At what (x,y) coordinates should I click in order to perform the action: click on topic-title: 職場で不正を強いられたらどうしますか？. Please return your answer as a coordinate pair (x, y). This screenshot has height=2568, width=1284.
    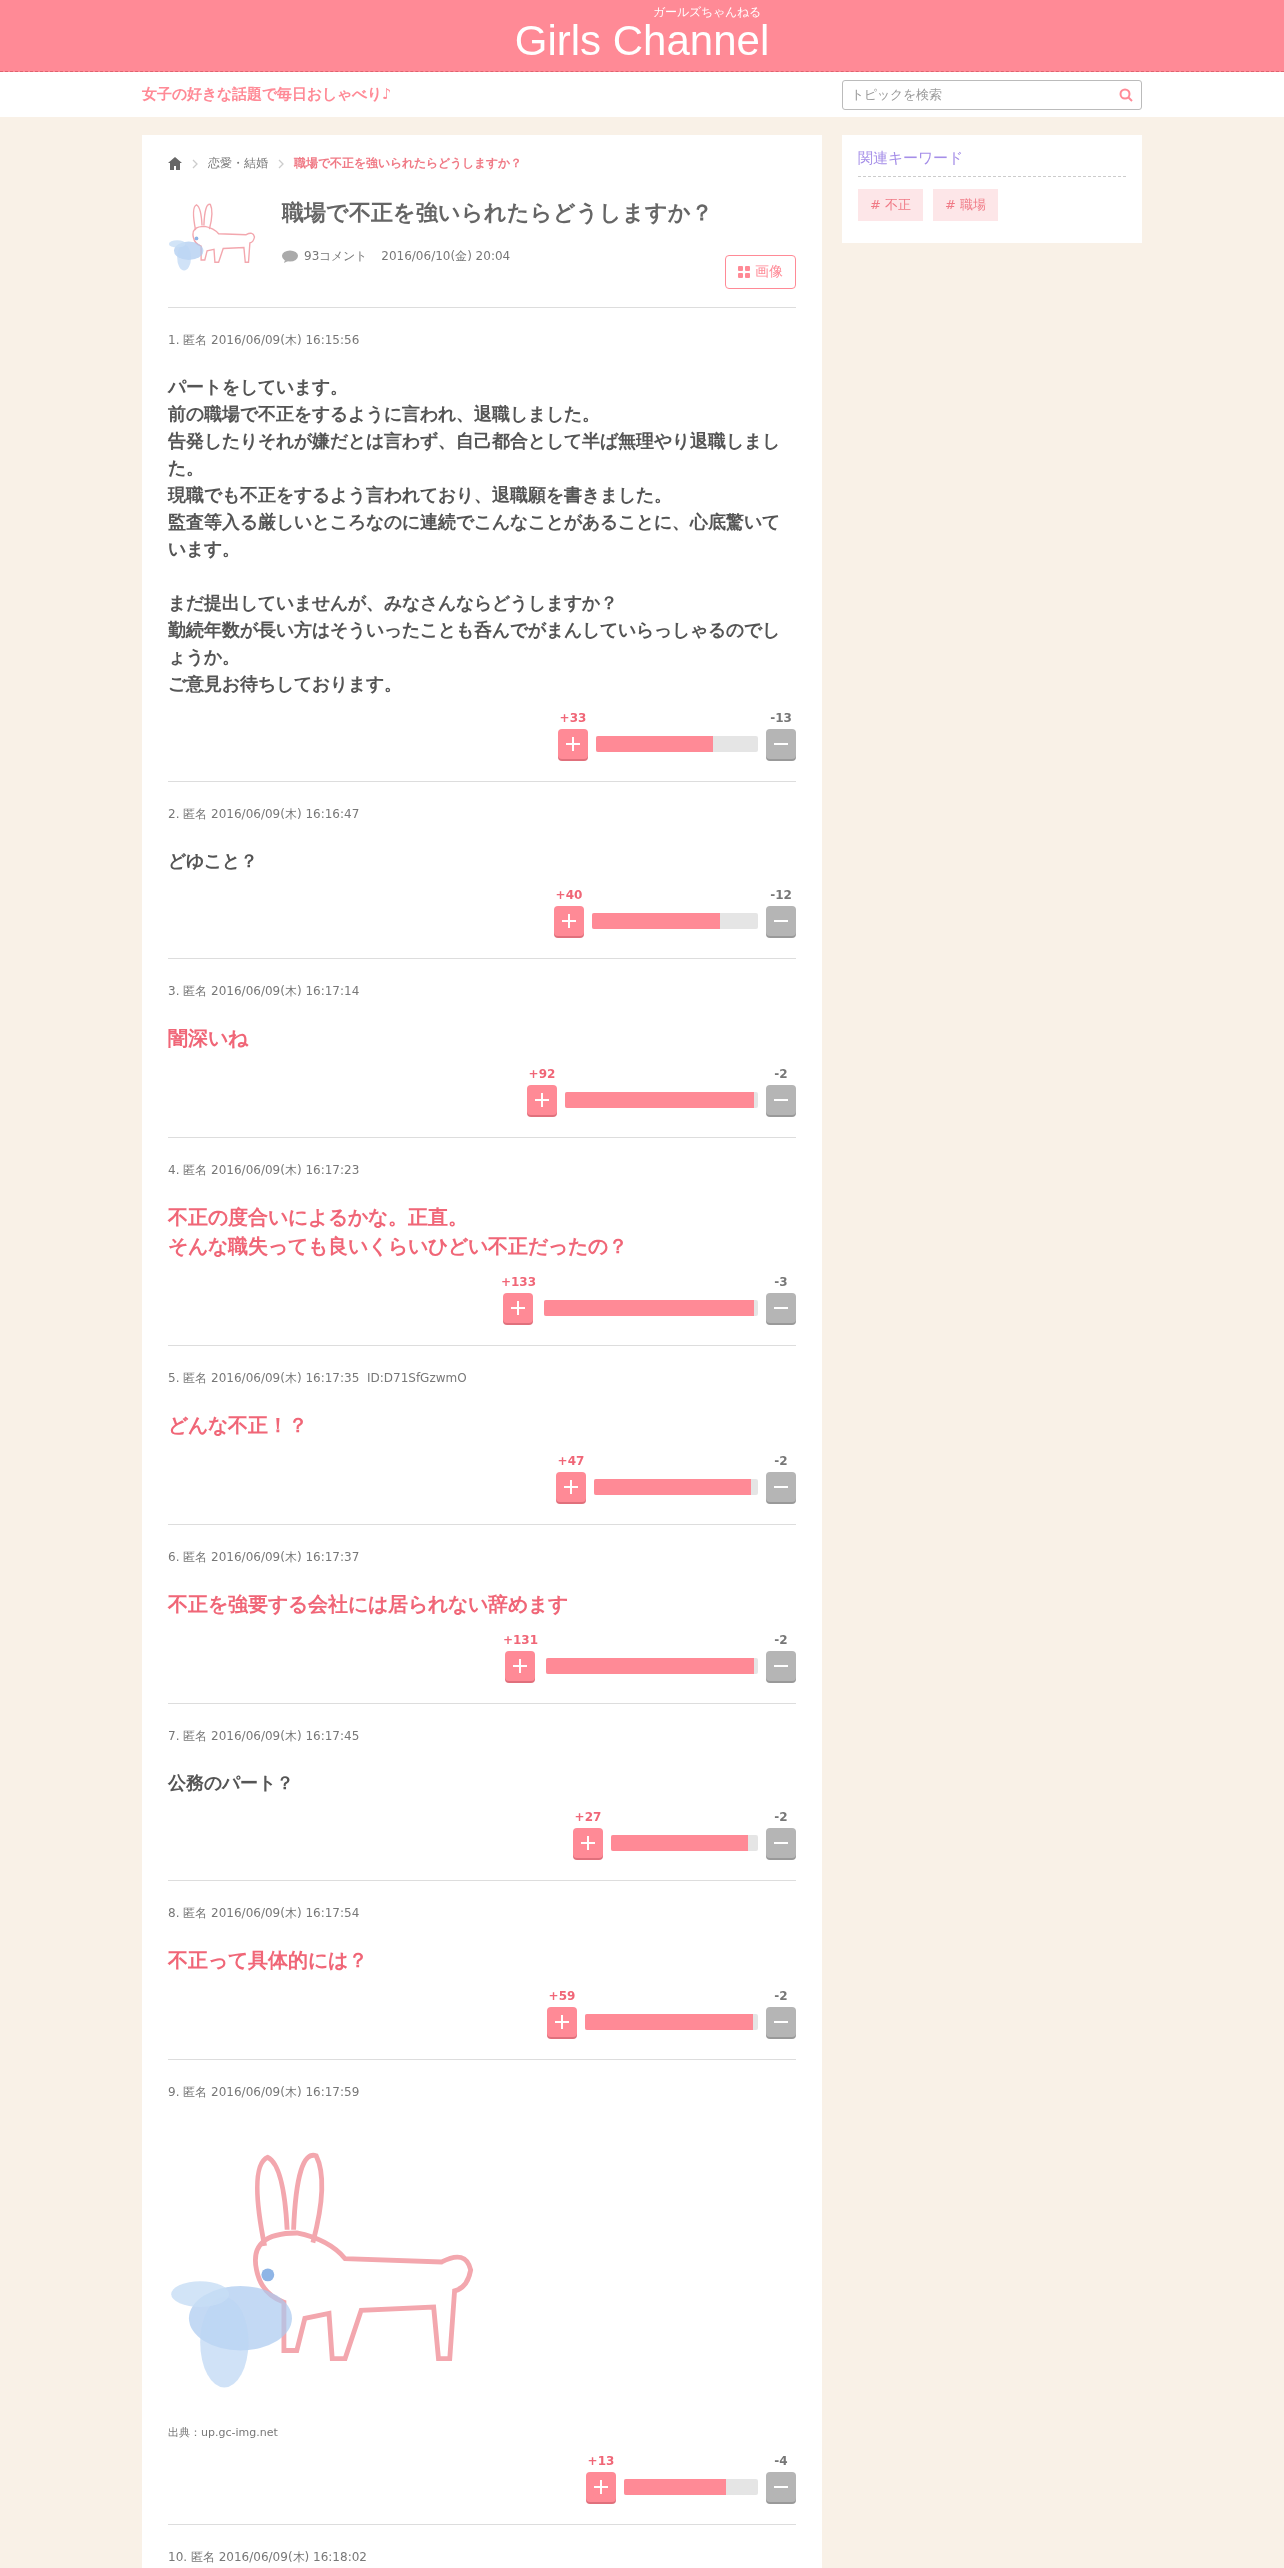
    Looking at the image, I should click on (498, 213).